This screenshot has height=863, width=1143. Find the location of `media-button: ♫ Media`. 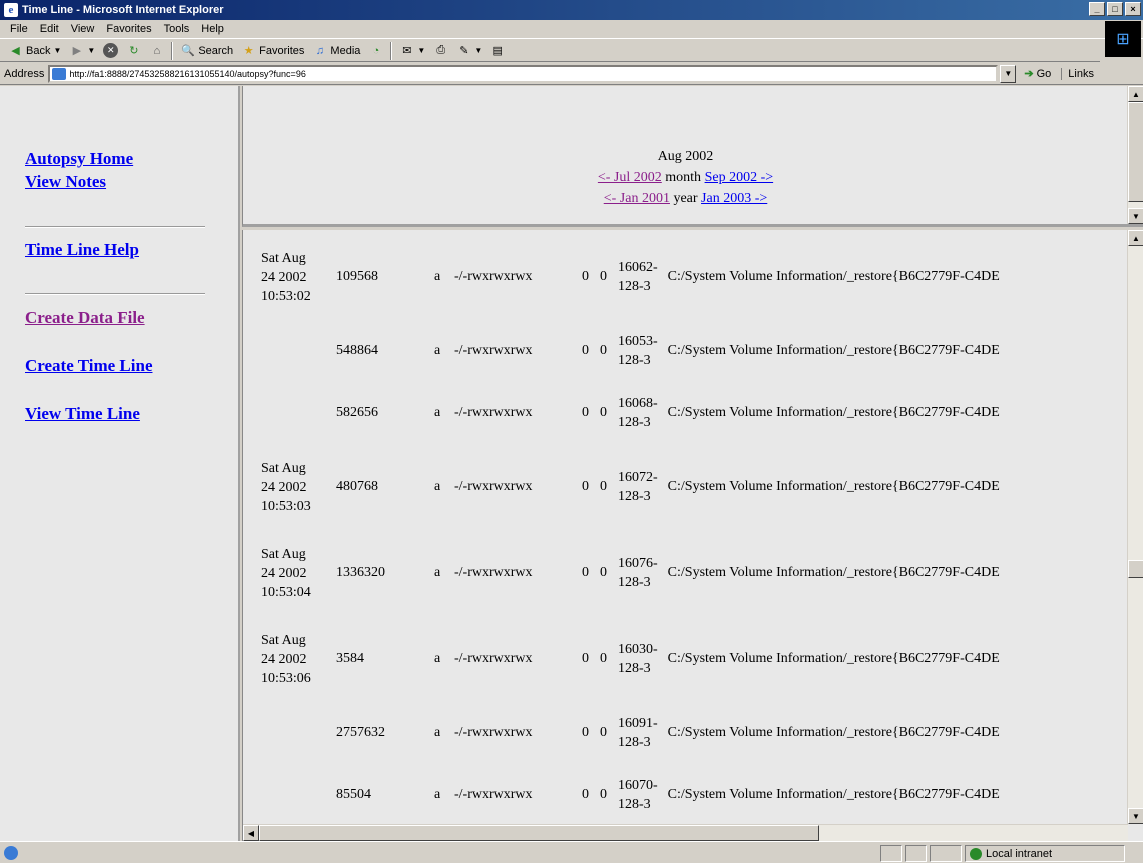

media-button: ♫ Media is located at coordinates (336, 50).